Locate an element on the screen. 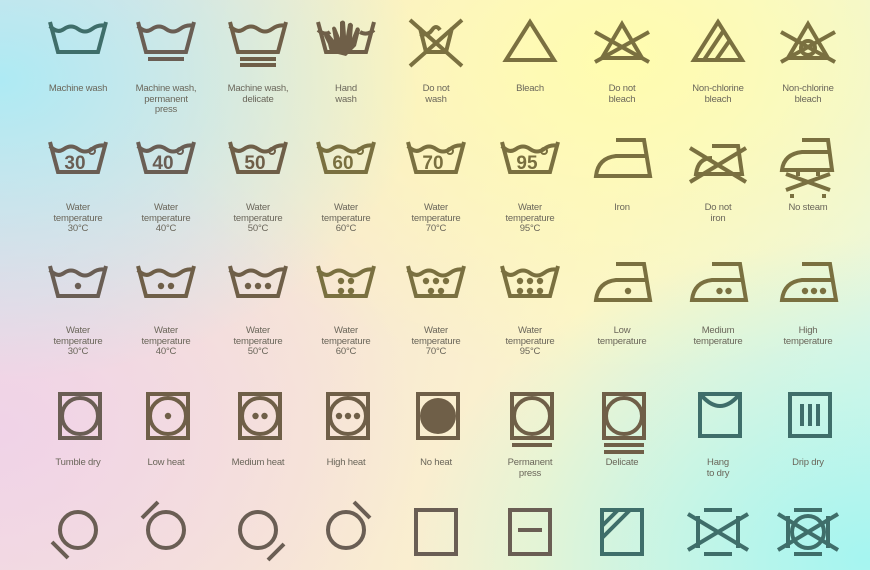  care-symbol: 70 is located at coordinates (436, 166).